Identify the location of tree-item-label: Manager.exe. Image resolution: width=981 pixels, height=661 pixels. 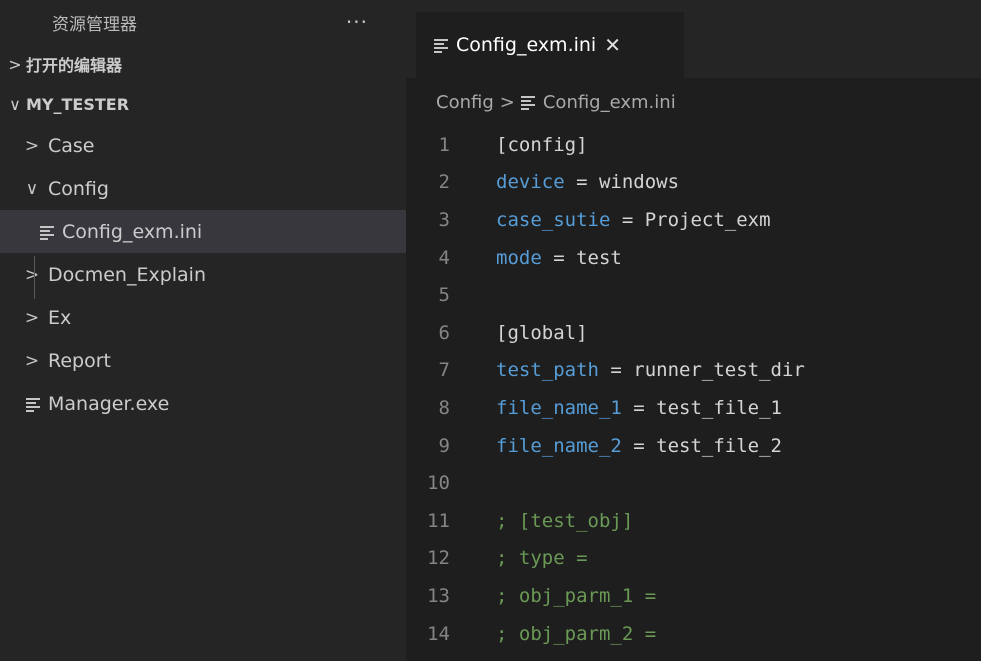
(109, 403).